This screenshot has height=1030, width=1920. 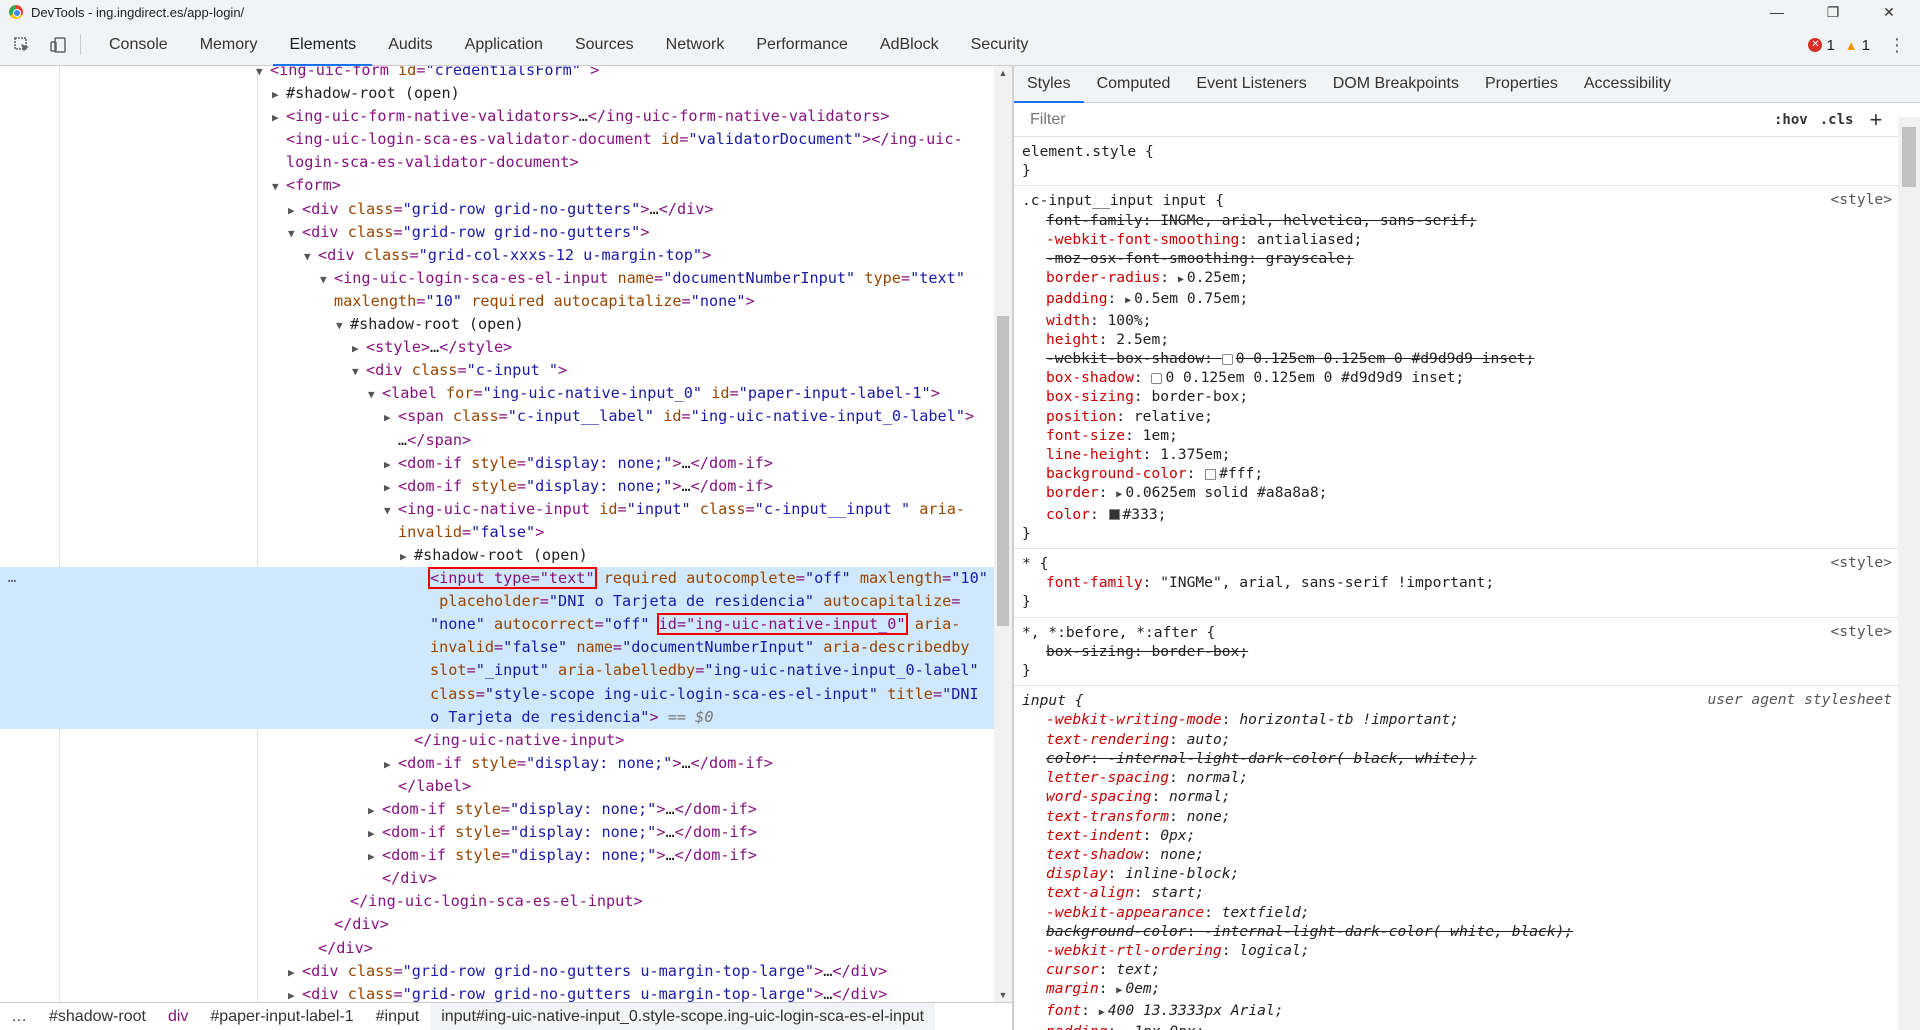 What do you see at coordinates (1147, 258) in the screenshot?
I see `property-name: -moz-osx-font-smoothing` at bounding box center [1147, 258].